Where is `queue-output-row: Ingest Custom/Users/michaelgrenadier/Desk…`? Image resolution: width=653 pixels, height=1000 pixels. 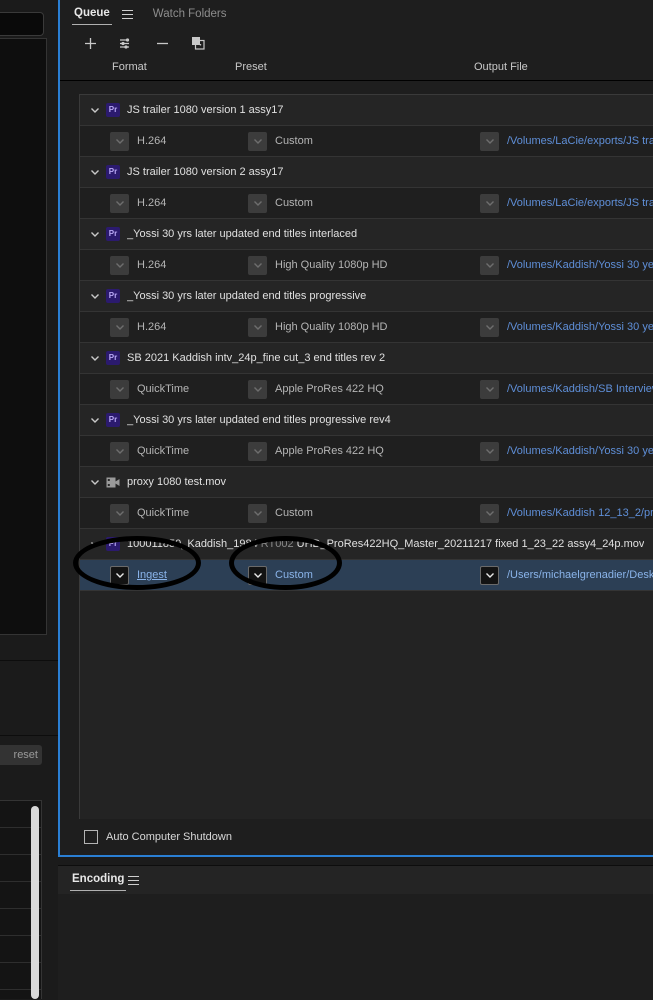
queue-output-row: Ingest Custom/Users/michaelgrenadier/Desk… is located at coordinates (366, 575).